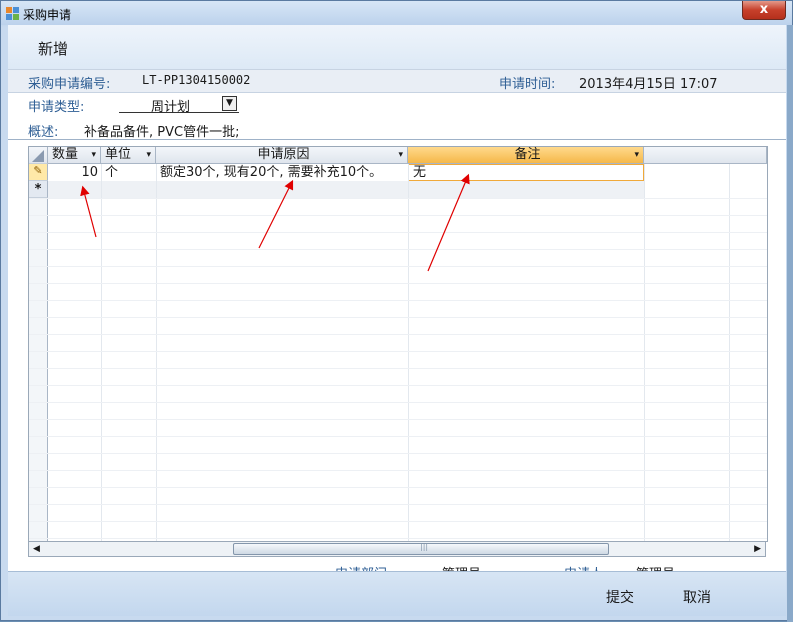  I want to click on cell-remark: 无, so click(526, 172).